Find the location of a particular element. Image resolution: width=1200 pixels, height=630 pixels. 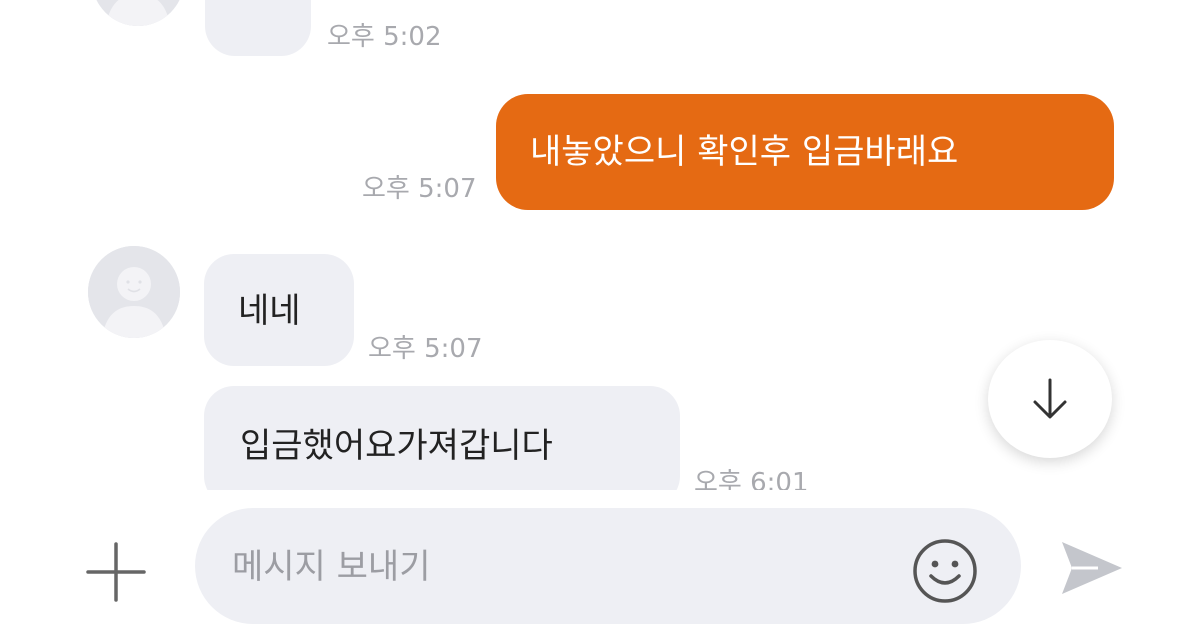

scroll-to-bottom-button is located at coordinates (1050, 399).